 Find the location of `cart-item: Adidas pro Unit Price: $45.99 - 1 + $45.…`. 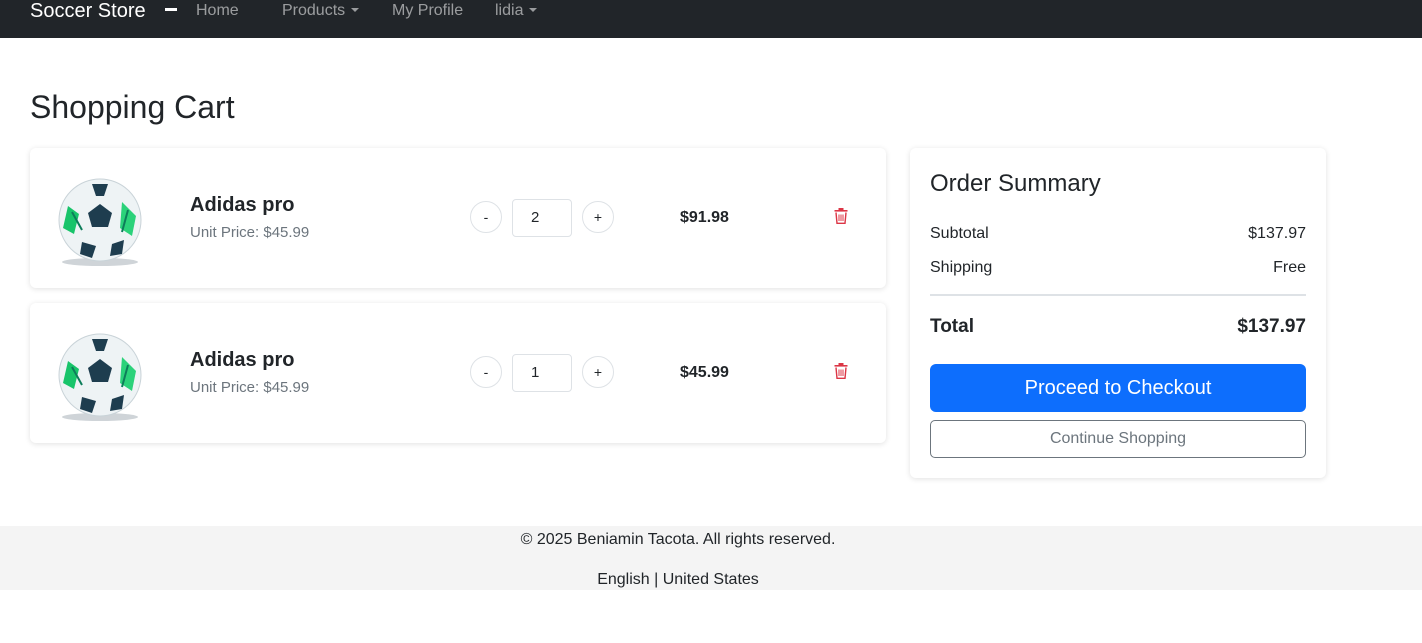

cart-item: Adidas pro Unit Price: $45.99 - 1 + $45.… is located at coordinates (458, 373).